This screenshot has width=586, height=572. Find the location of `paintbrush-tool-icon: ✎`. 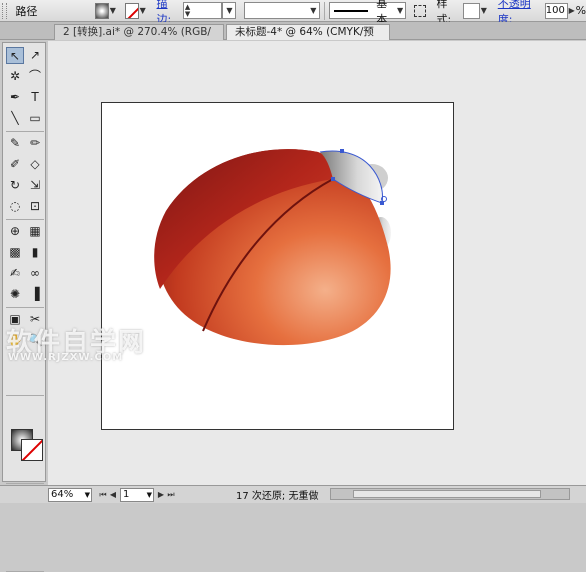

paintbrush-tool-icon: ✎ is located at coordinates (15, 143).